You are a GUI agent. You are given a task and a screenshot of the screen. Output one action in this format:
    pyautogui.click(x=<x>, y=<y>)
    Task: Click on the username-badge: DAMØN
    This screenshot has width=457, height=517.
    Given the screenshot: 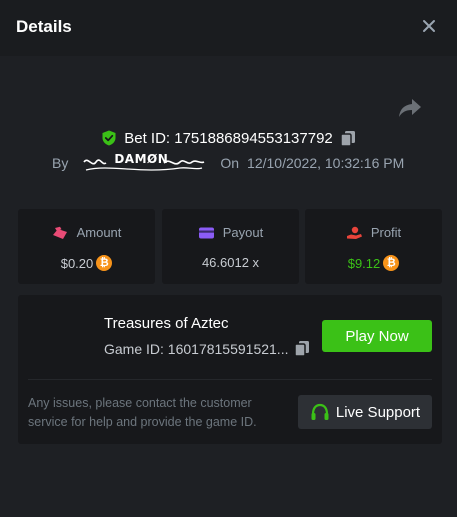 What is the action you would take?
    pyautogui.click(x=143, y=163)
    